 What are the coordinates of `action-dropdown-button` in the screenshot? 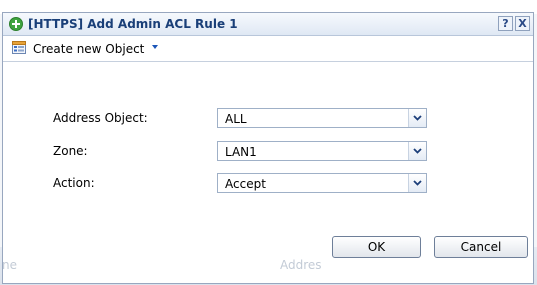 It's located at (417, 183).